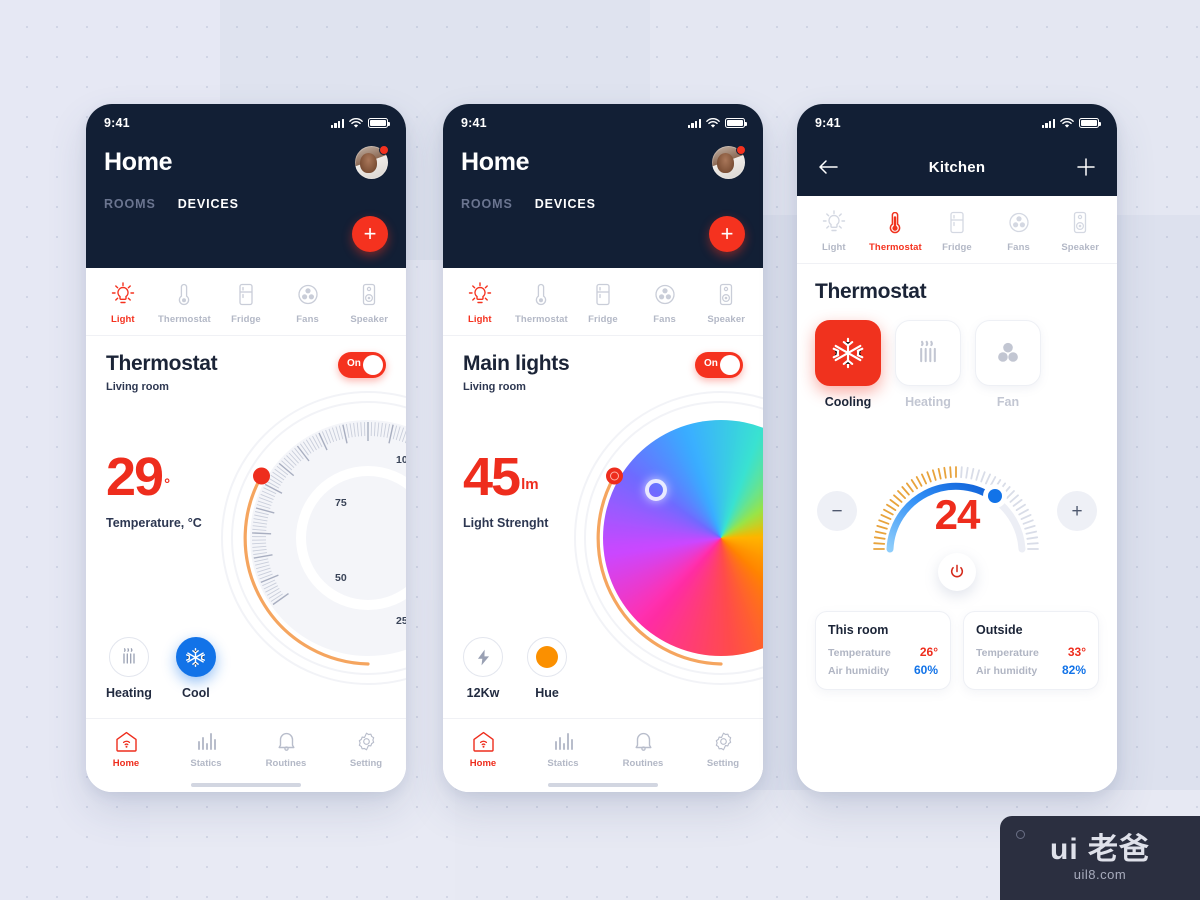 This screenshot has height=900, width=1200. What do you see at coordinates (837, 511) in the screenshot?
I see `decrease-temp-button: −` at bounding box center [837, 511].